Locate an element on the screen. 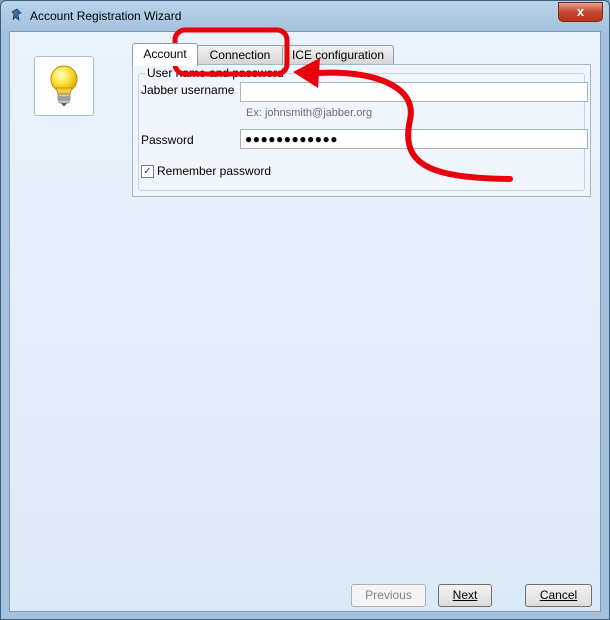  remember-password-checkbox: ✓ is located at coordinates (147, 171).